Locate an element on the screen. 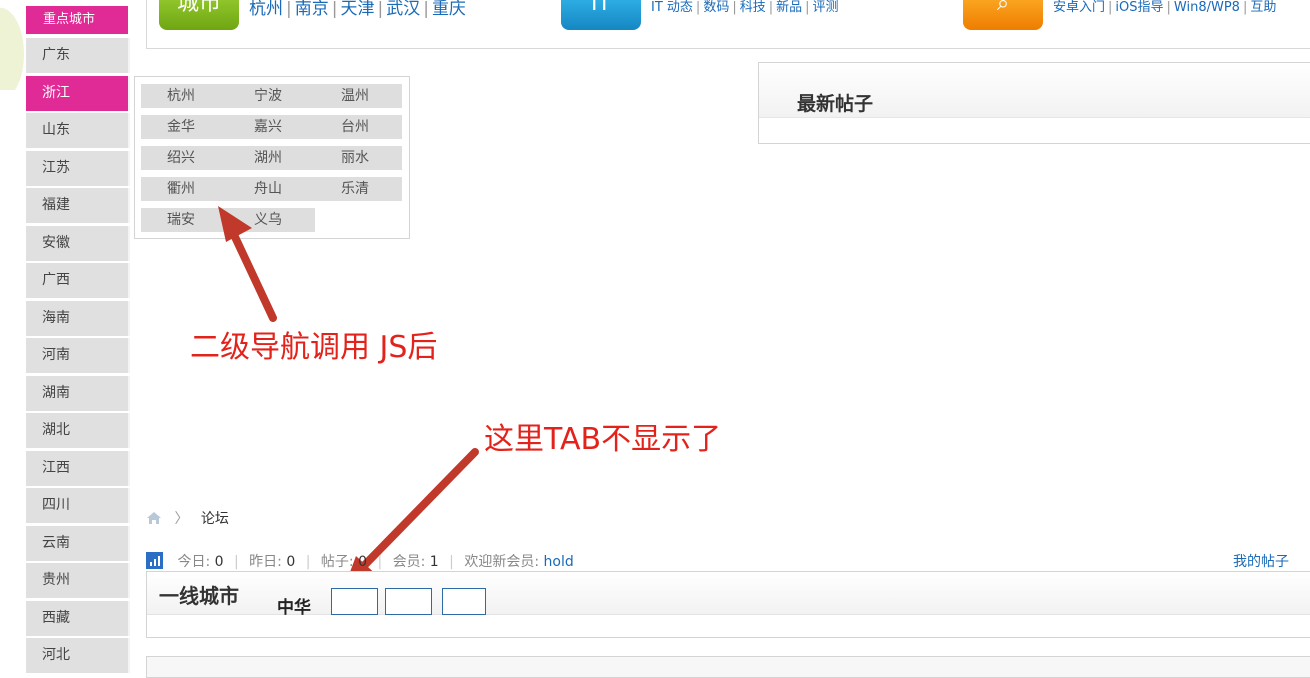  newest-member-link: hold is located at coordinates (559, 562).